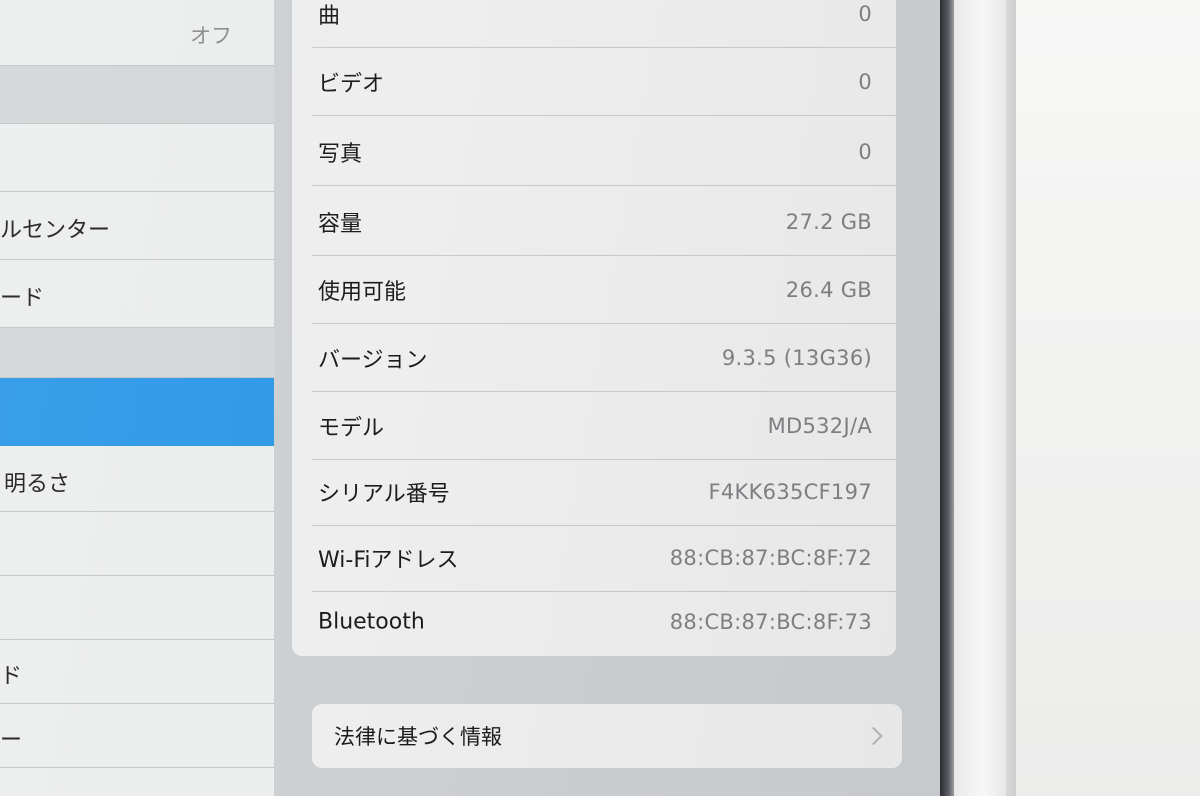 This screenshot has width=1200, height=796. I want to click on sidebar-item-display-brightness: 明るさ, so click(137, 479).